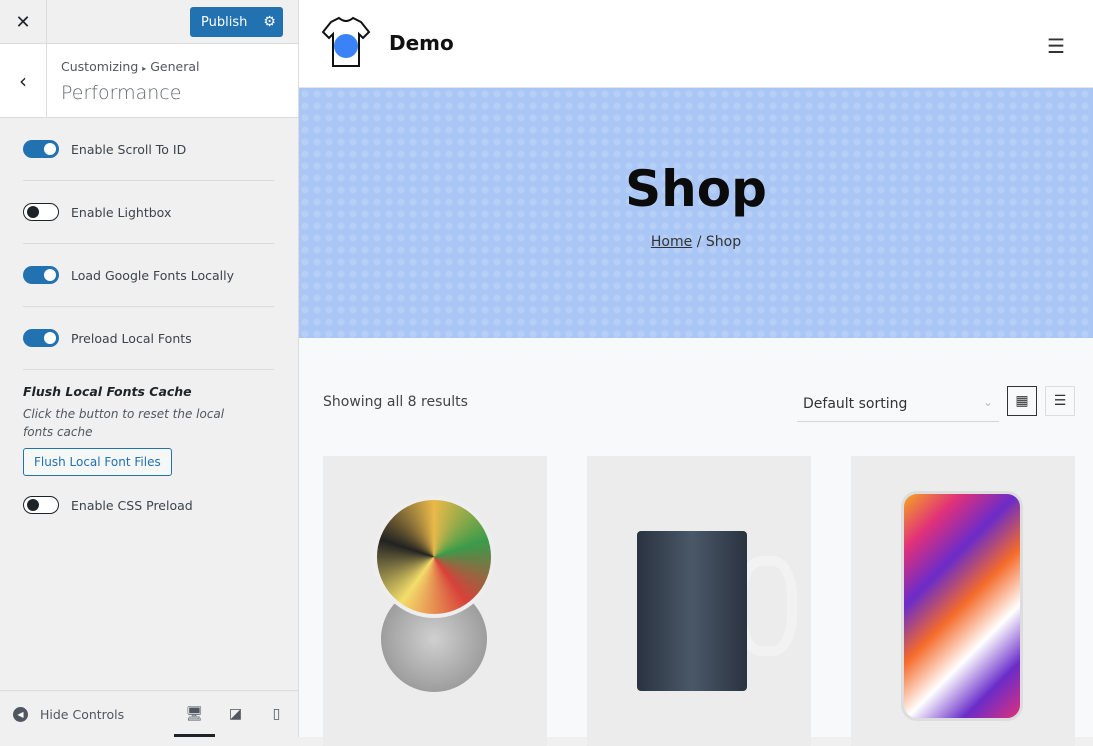 Image resolution: width=1093 pixels, height=746 pixels. I want to click on product-image-mug, so click(692, 611).